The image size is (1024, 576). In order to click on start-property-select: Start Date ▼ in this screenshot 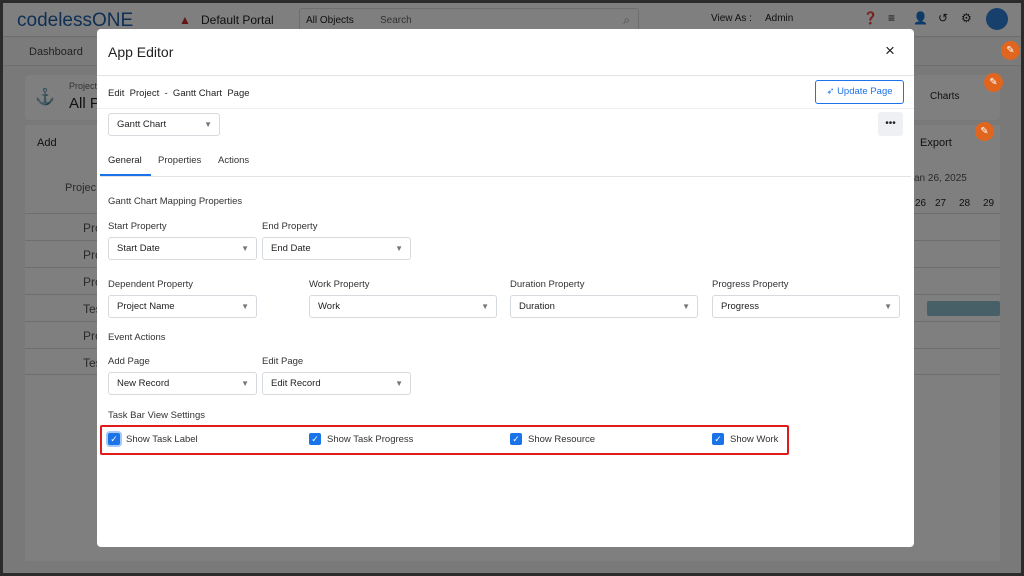, I will do `click(182, 248)`.